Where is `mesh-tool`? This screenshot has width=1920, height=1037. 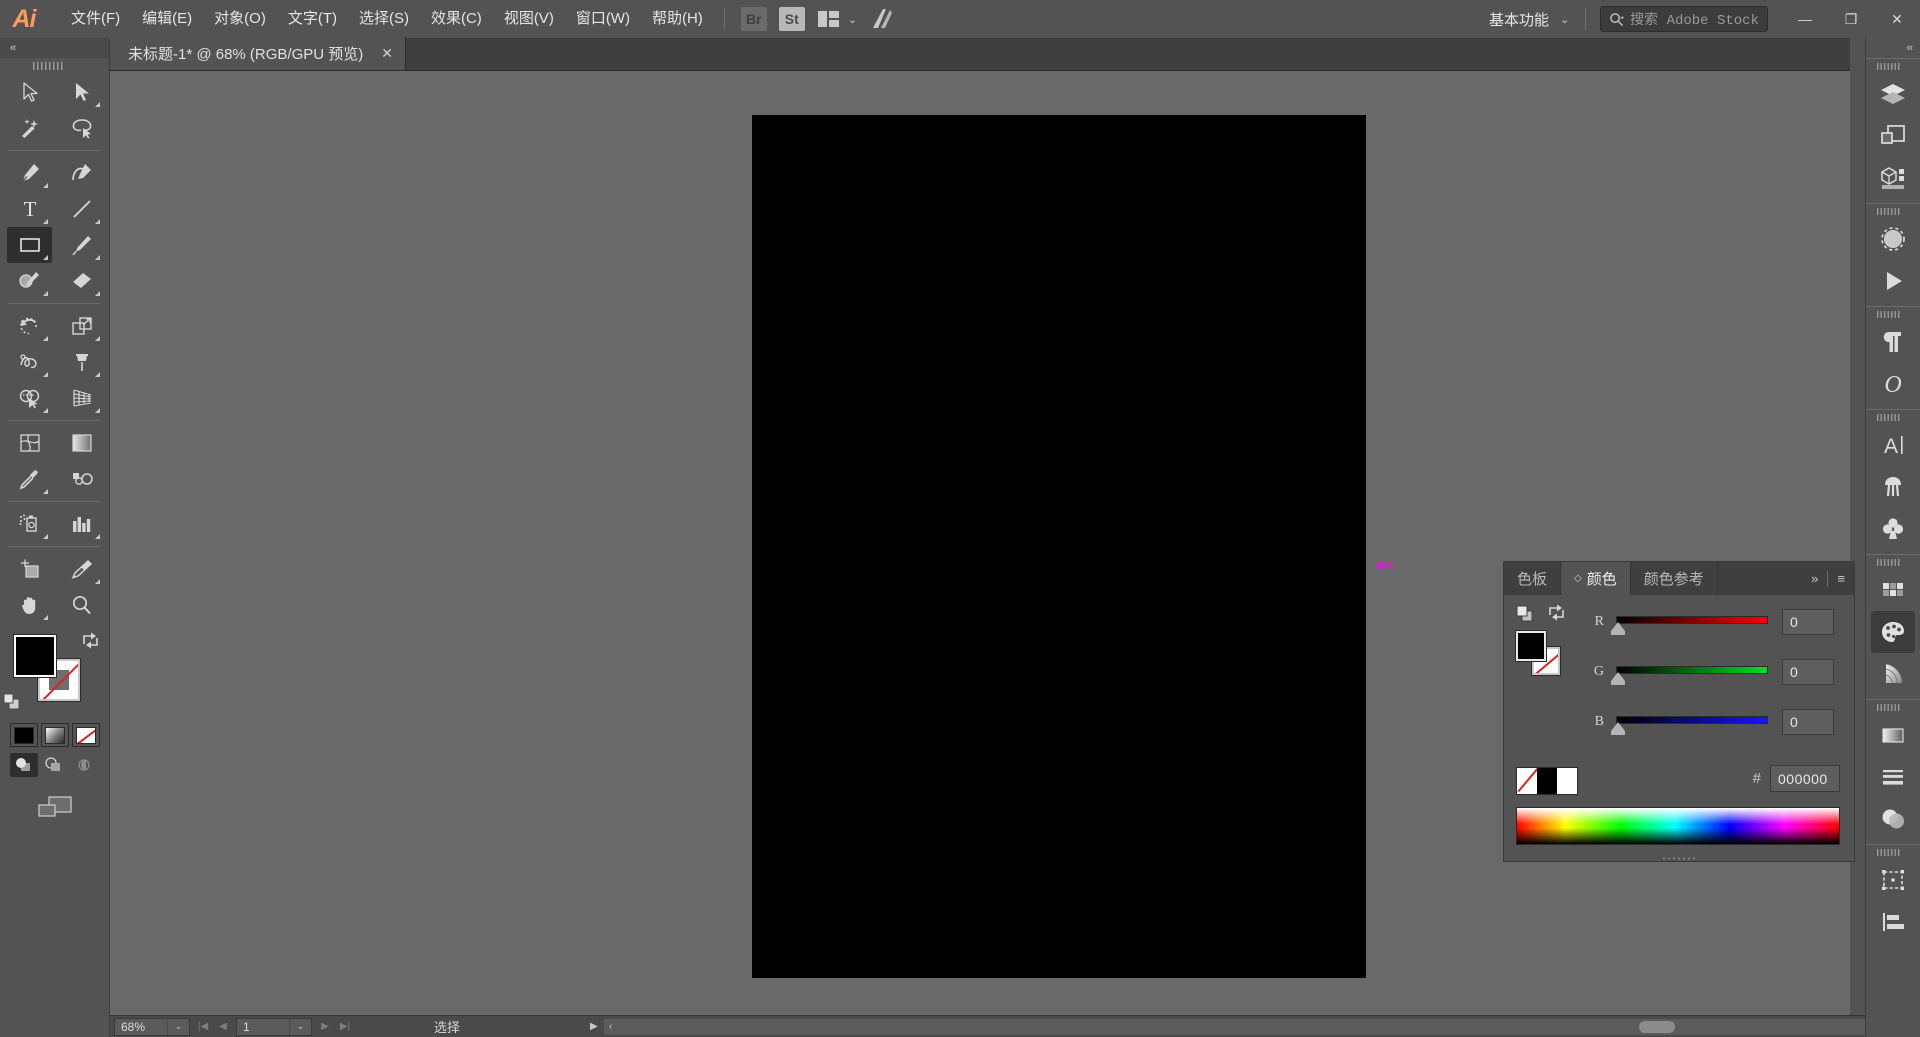 mesh-tool is located at coordinates (29, 443).